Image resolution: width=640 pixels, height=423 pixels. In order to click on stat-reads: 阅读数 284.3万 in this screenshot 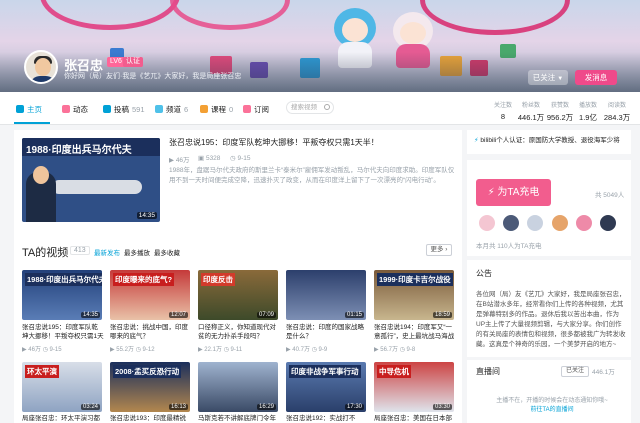, I will do `click(617, 112)`.